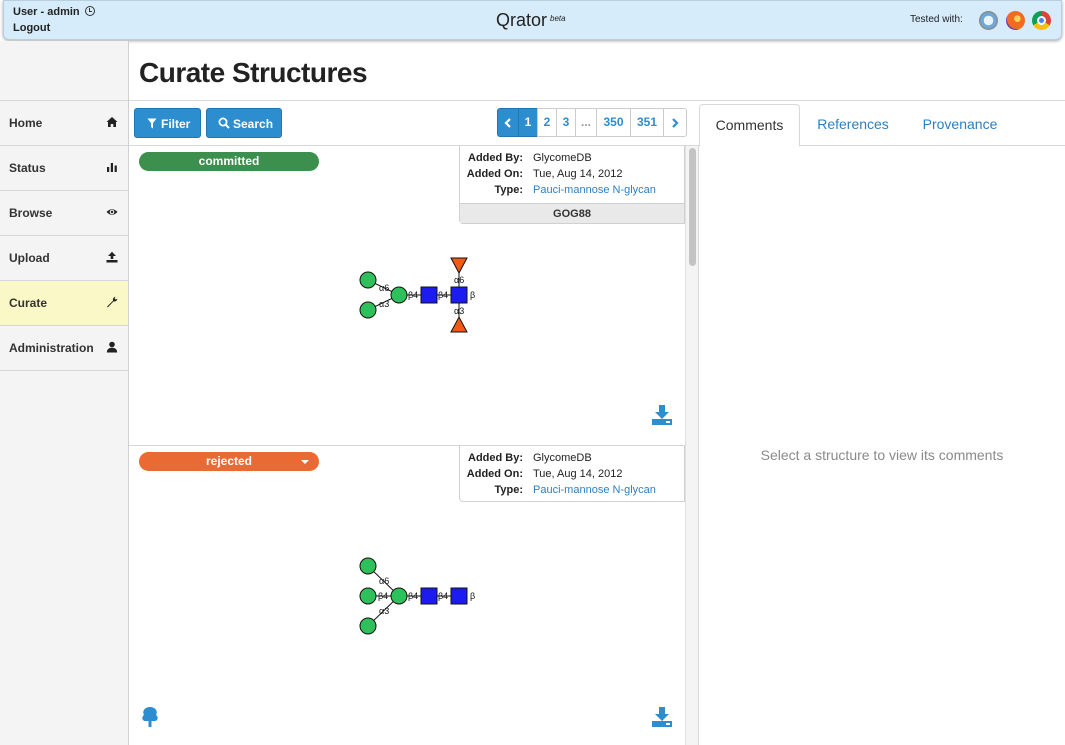 This screenshot has height=745, width=1065. I want to click on sidebar-item-browse: Browse, so click(64, 212).